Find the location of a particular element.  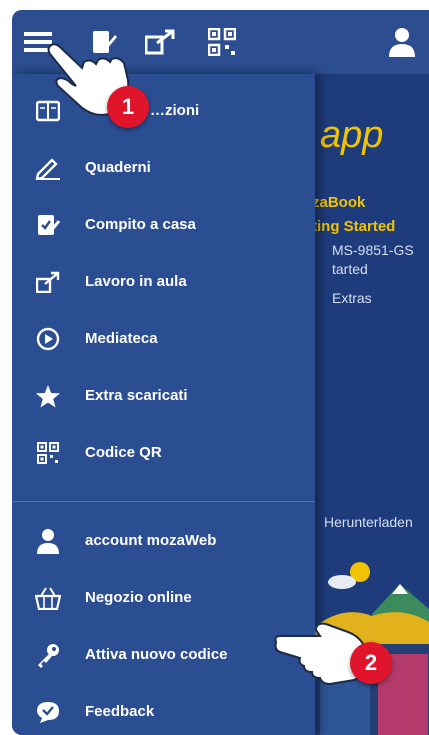

menu-item-label: Lavoro in aula is located at coordinates (136, 281).